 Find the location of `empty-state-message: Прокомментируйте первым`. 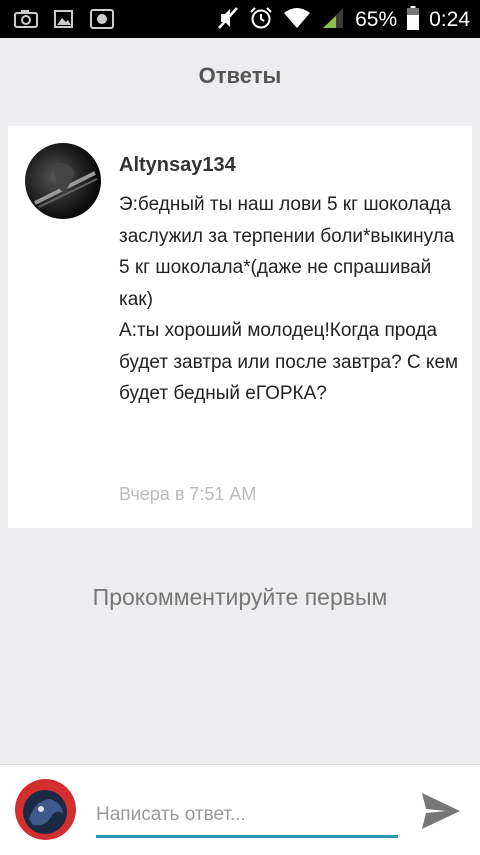

empty-state-message: Прокомментируйте первым is located at coordinates (240, 597).